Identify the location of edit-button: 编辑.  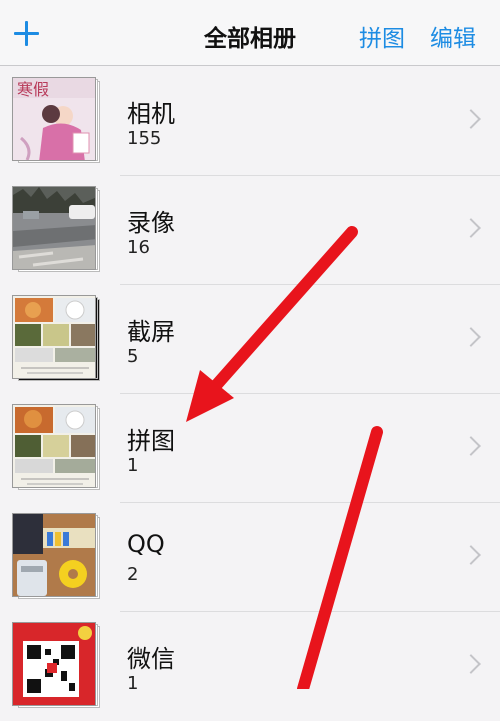
(453, 36).